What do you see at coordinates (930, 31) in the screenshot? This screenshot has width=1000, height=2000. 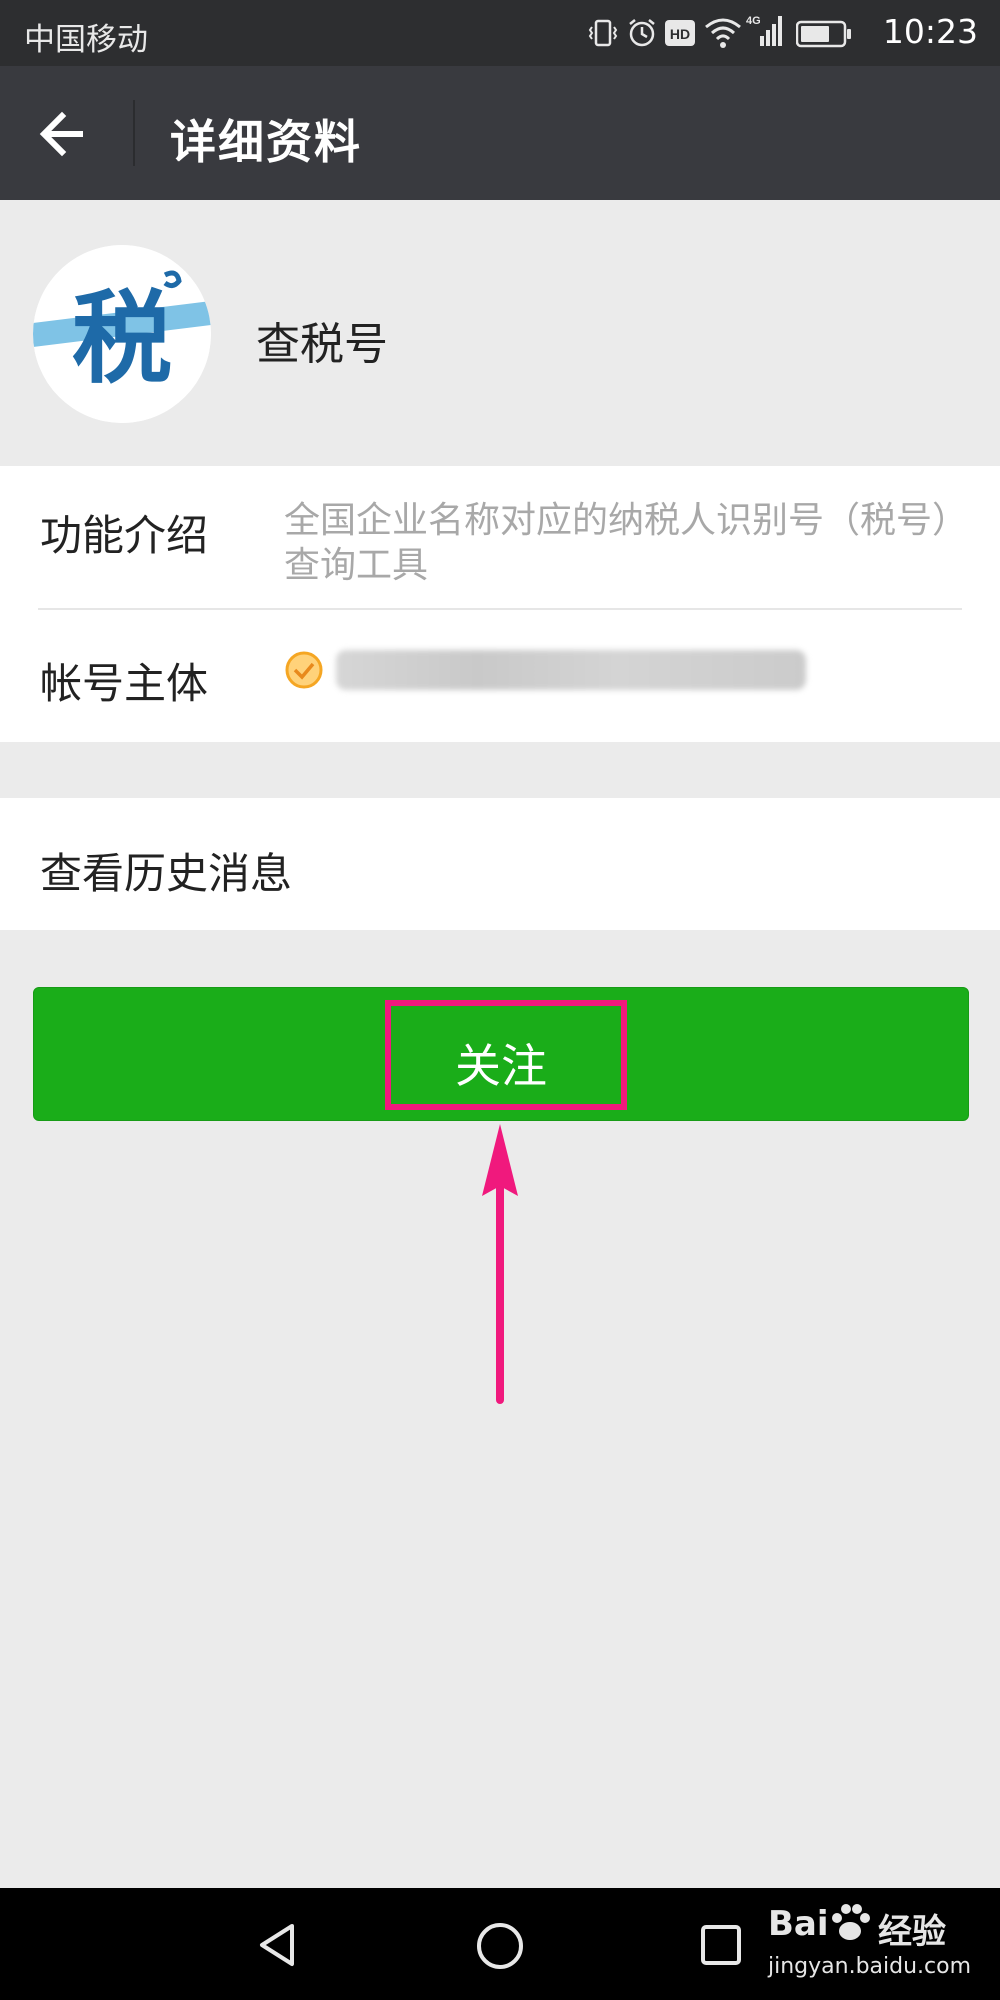 I see `clock: 10:23` at bounding box center [930, 31].